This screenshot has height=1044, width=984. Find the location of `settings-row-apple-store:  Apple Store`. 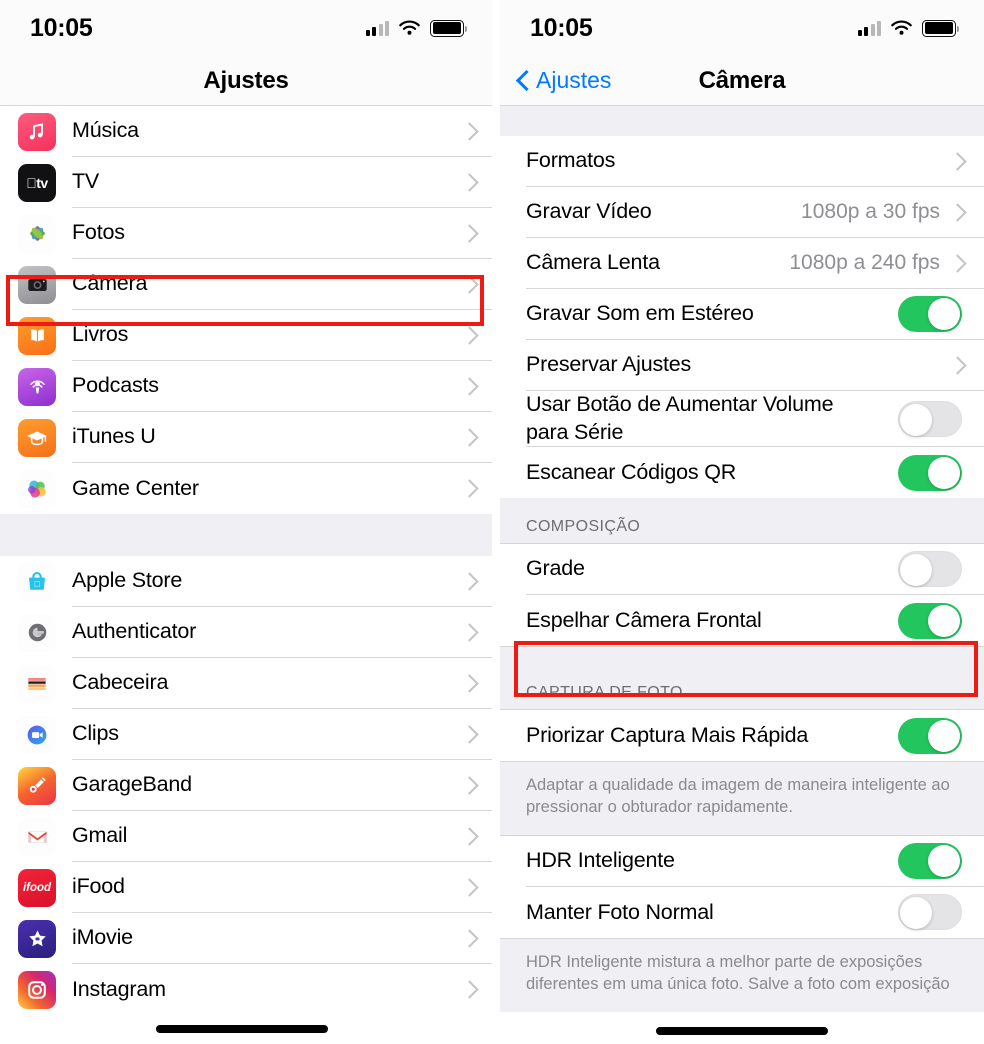

settings-row-apple-store:  Apple Store is located at coordinates (246, 581).